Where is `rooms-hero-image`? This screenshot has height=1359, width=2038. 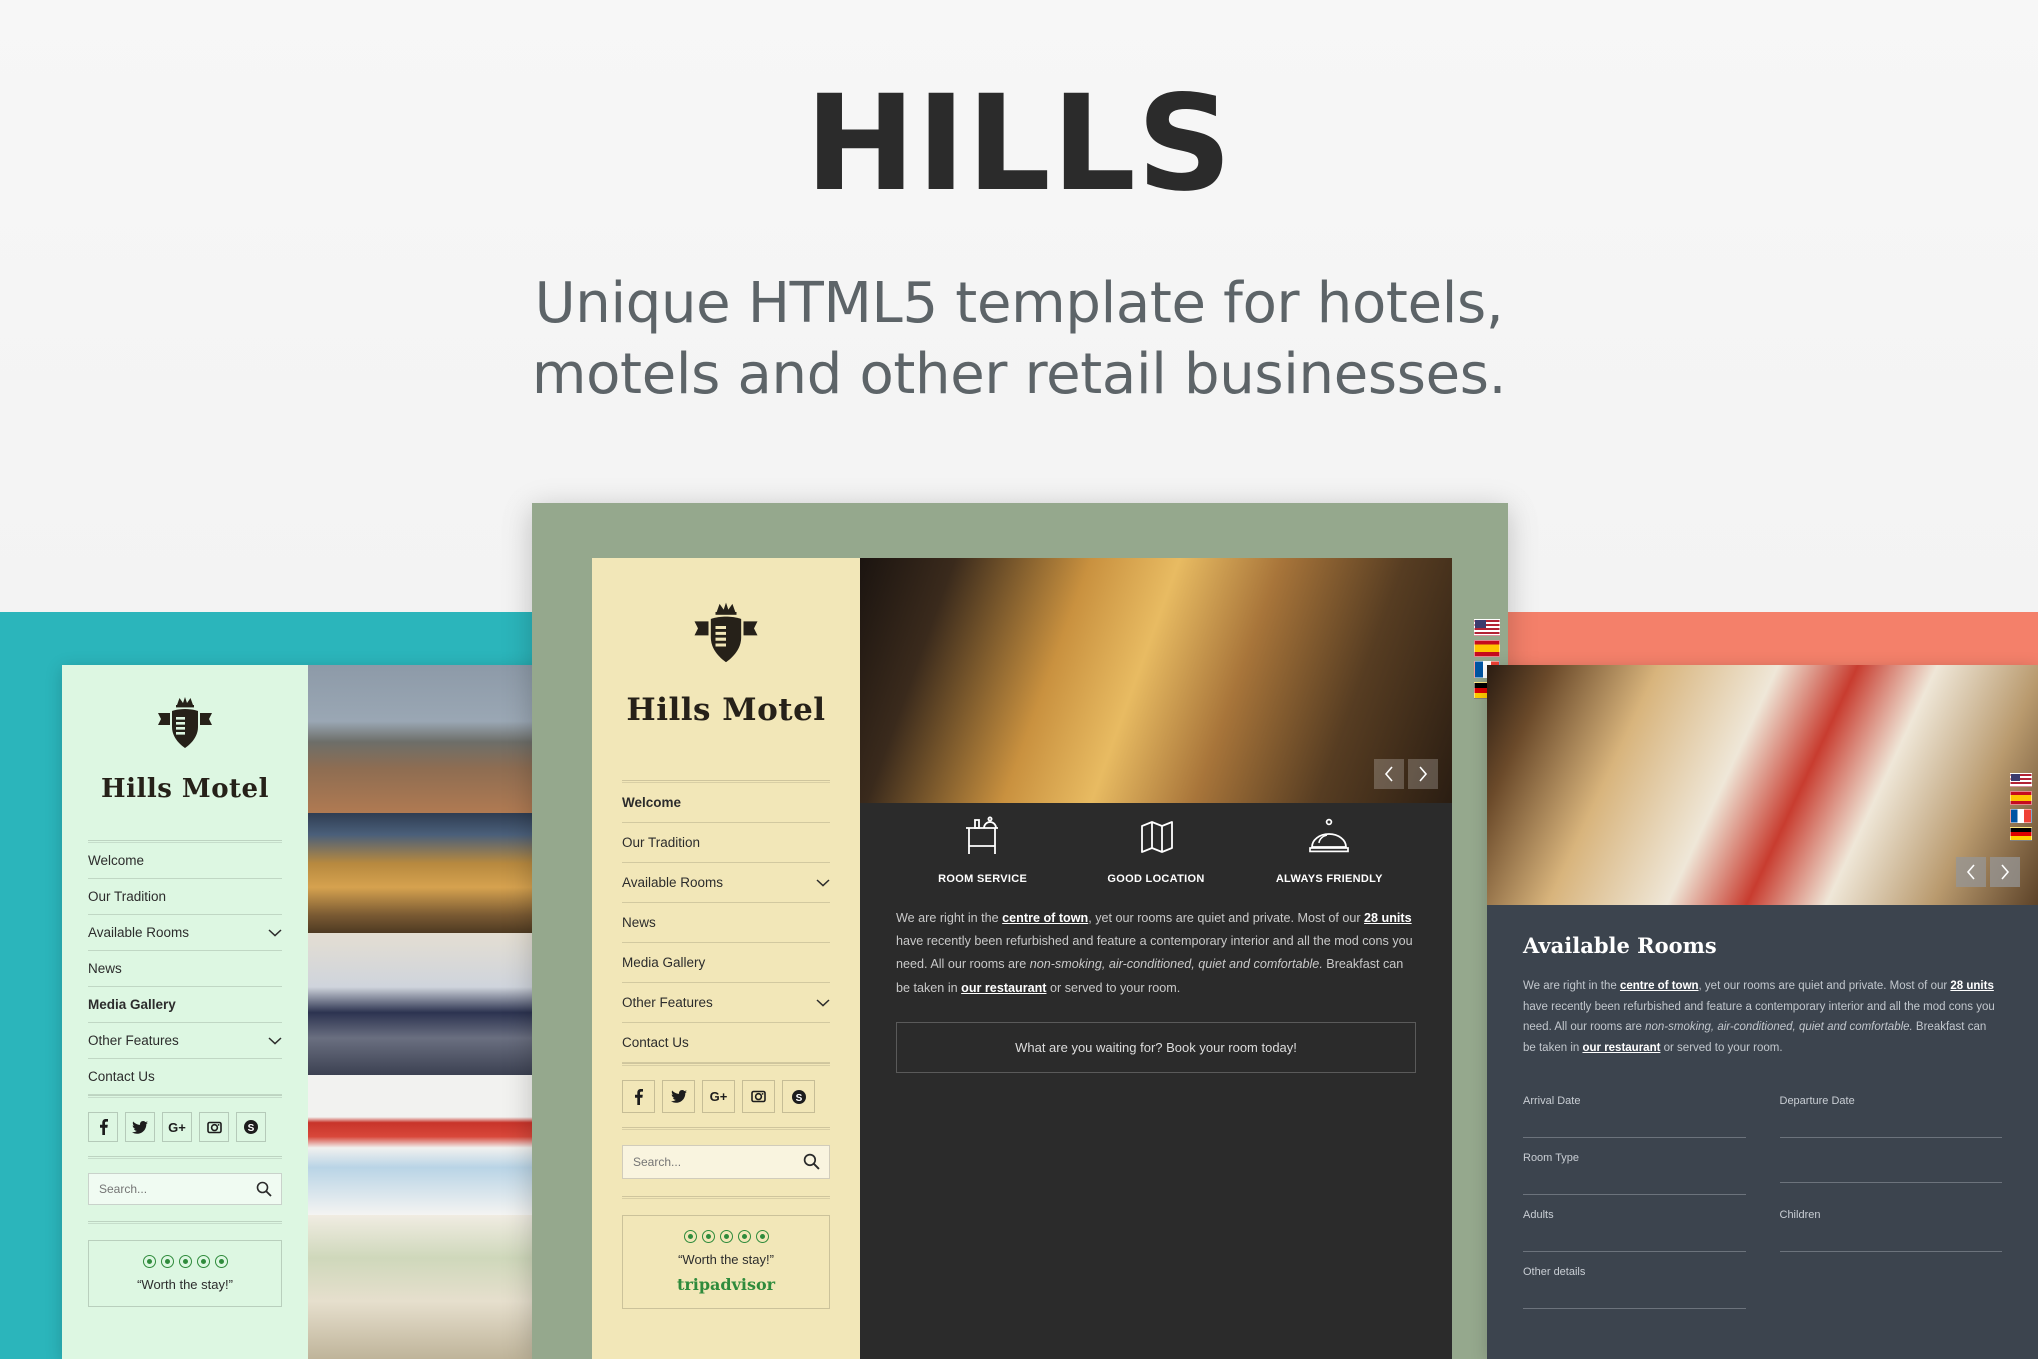
rooms-hero-image is located at coordinates (1762, 785).